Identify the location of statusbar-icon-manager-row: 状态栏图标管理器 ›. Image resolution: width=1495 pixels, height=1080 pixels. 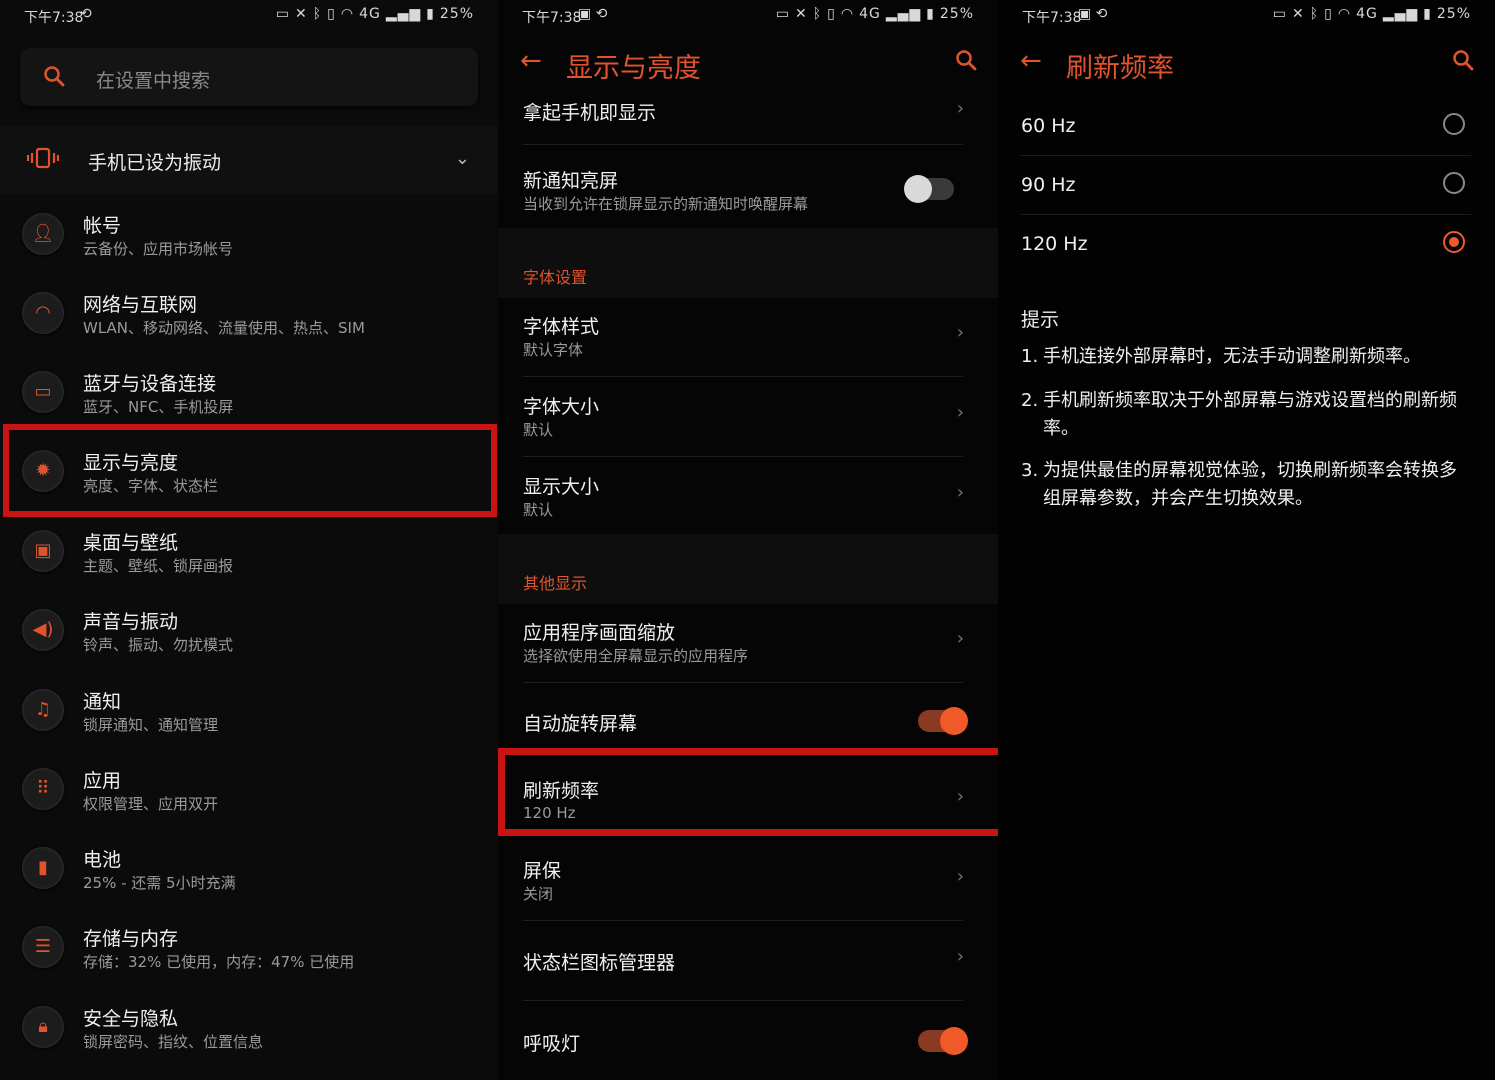
(748, 961).